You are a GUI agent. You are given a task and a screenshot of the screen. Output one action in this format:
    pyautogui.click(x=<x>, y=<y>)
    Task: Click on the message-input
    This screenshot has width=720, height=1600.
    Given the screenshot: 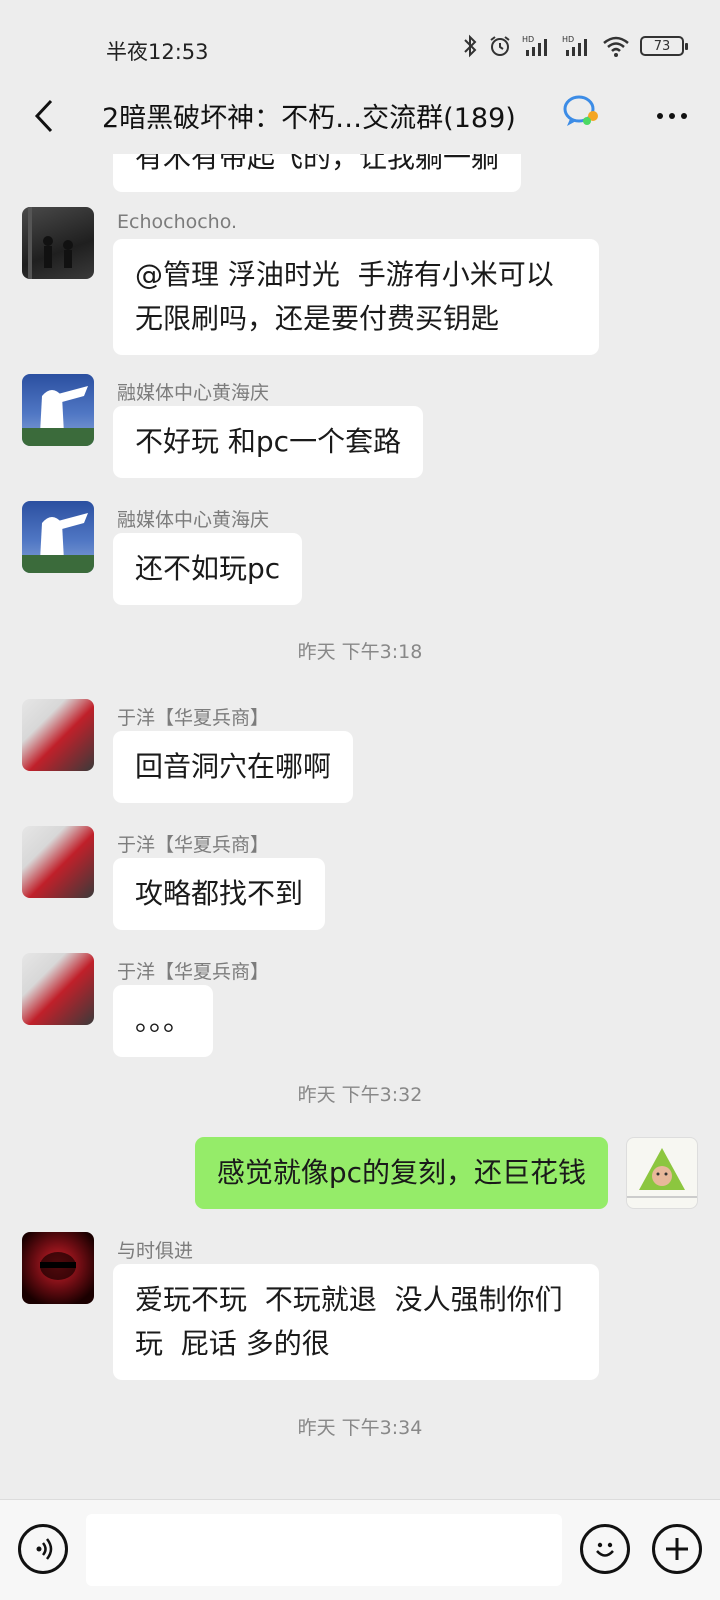 What is the action you would take?
    pyautogui.click(x=324, y=1550)
    